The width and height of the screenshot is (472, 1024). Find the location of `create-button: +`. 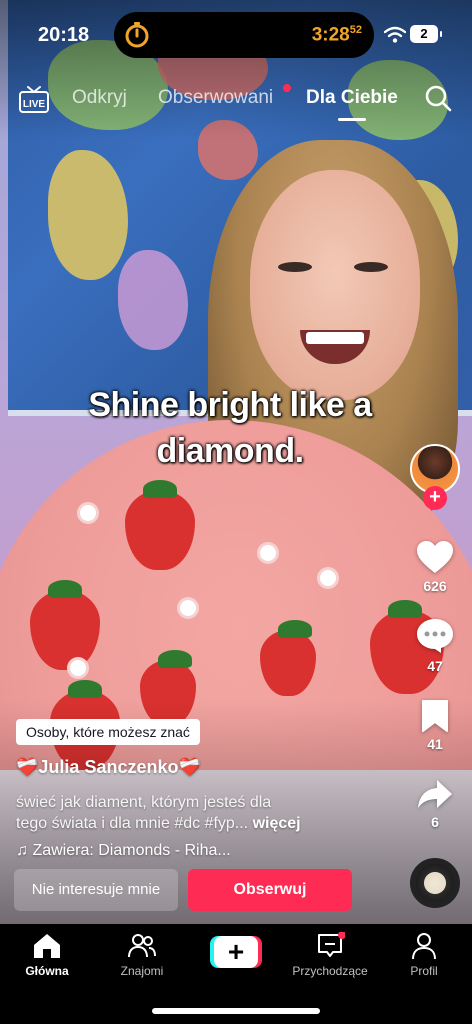

create-button: + is located at coordinates (236, 952).